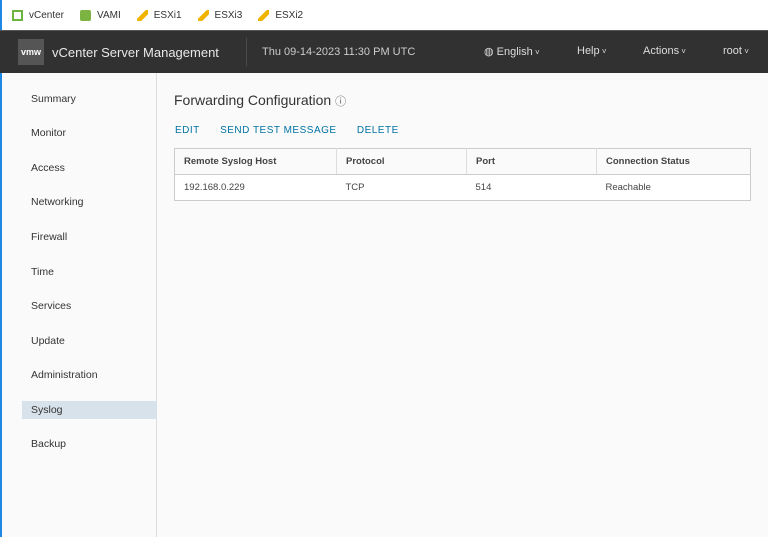 This screenshot has width=768, height=537. What do you see at coordinates (89, 133) in the screenshot?
I see `sidebar-item-monitor: Monitor` at bounding box center [89, 133].